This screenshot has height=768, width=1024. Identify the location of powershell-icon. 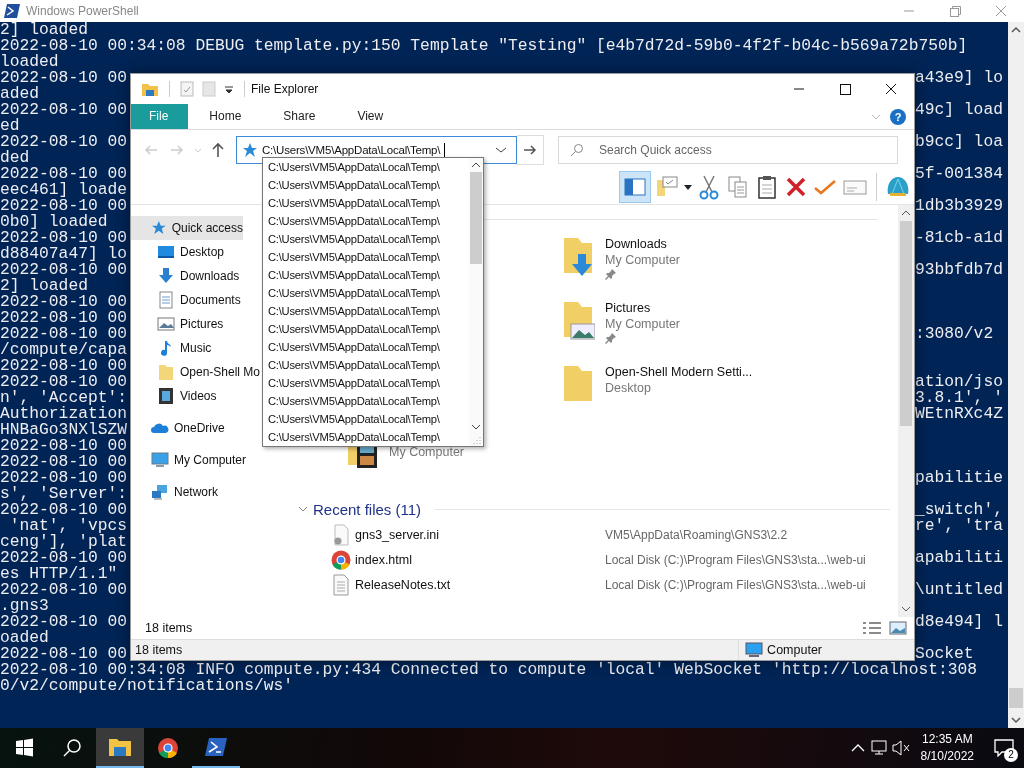
(216, 747).